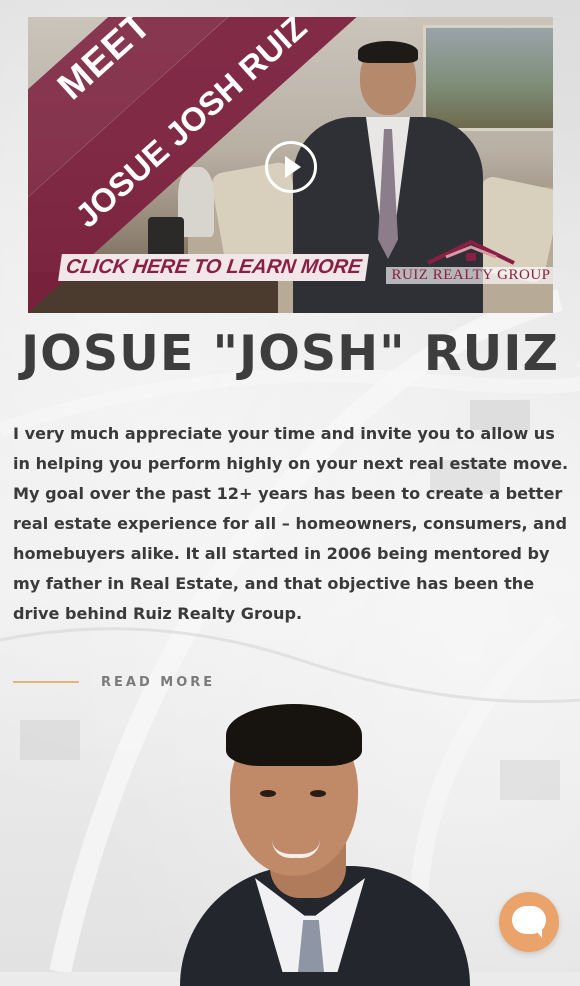 The image size is (580, 986). I want to click on read-more-link: READ MORE, so click(114, 682).